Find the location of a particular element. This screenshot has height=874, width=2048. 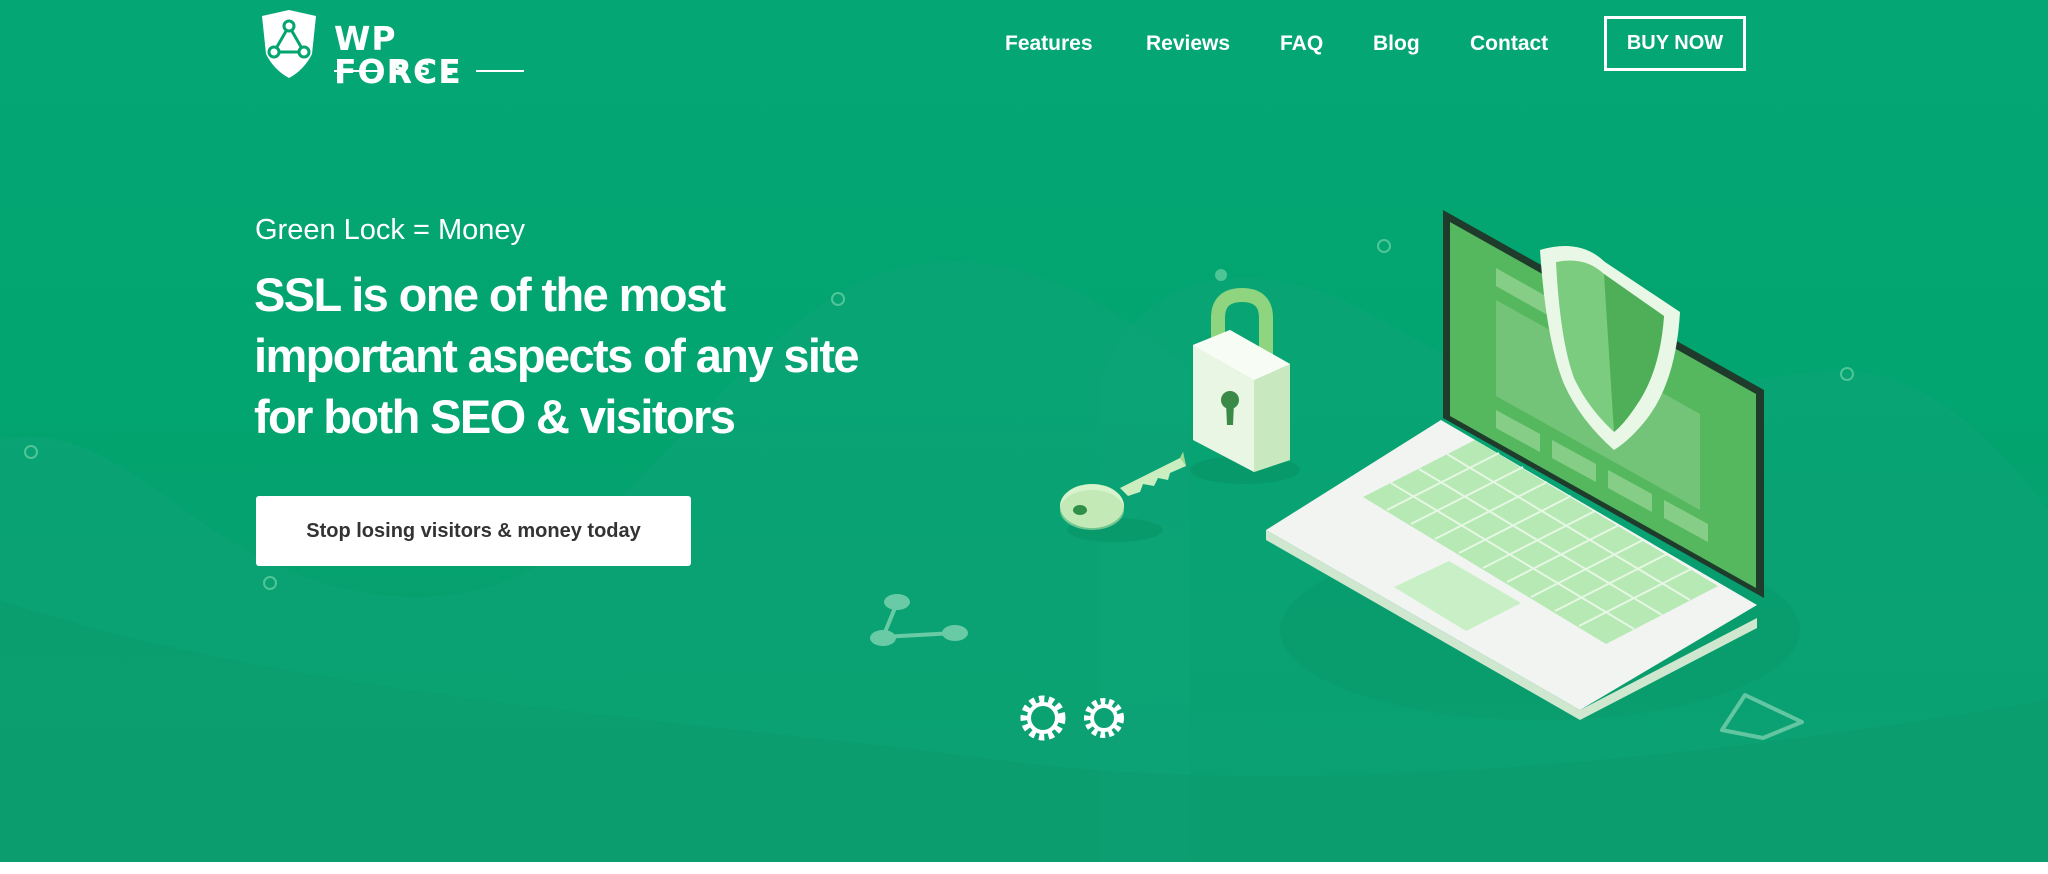

key-icon is located at coordinates (1123, 497).